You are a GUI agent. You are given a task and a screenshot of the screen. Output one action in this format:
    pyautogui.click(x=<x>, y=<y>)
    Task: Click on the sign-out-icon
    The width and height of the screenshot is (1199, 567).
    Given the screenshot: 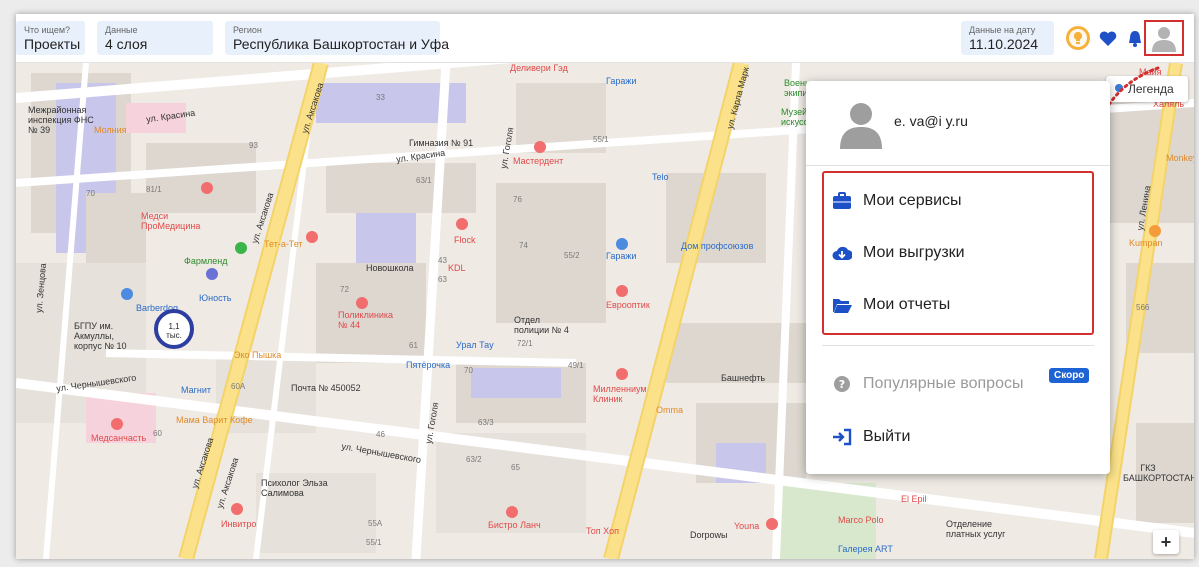 What is the action you would take?
    pyautogui.click(x=842, y=437)
    